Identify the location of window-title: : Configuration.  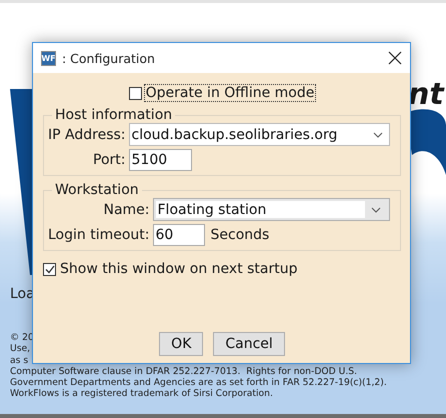
(109, 58).